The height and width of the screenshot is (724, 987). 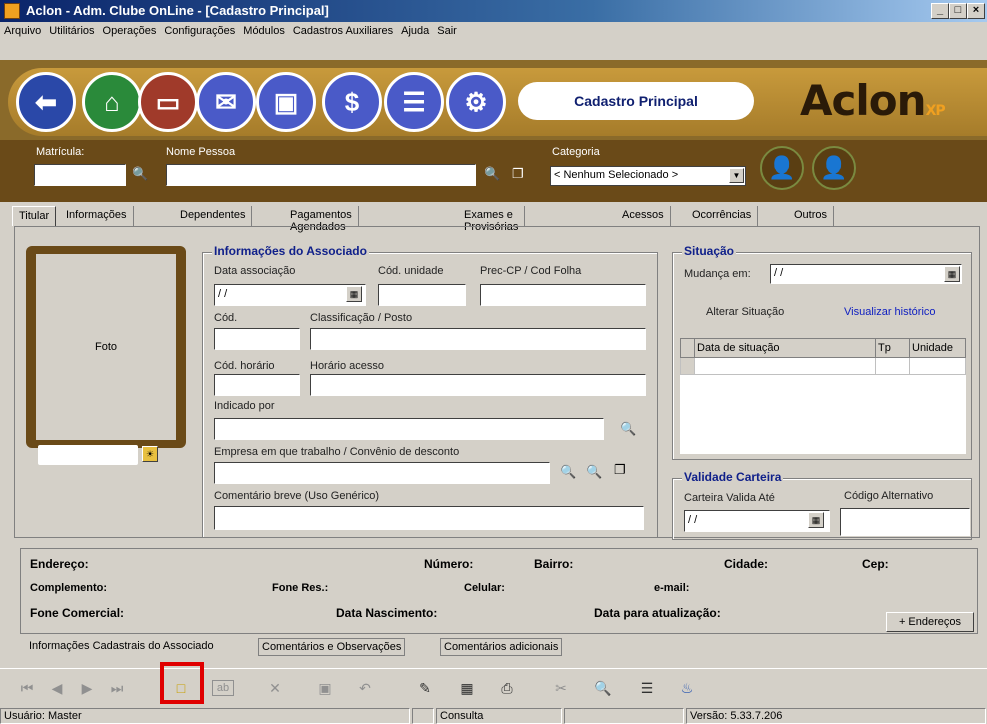 I want to click on tab-informacoes: Informações, so click(x=97, y=216).